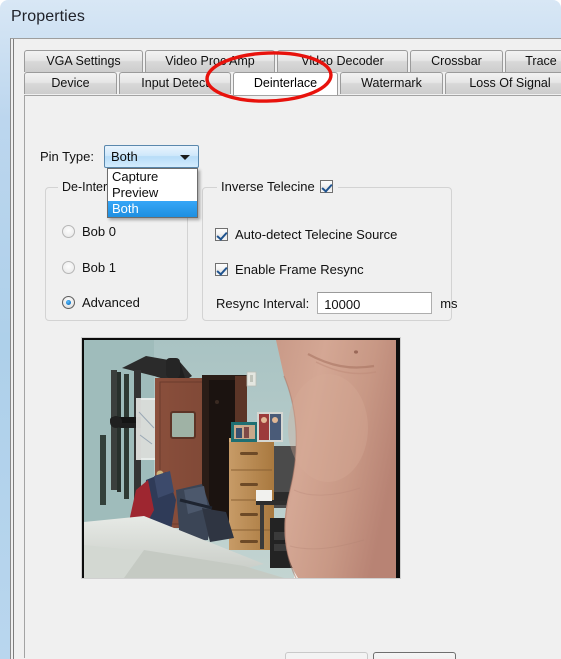 This screenshot has width=561, height=659. I want to click on inverse-telecine-label: Inverse Telecine, so click(268, 186).